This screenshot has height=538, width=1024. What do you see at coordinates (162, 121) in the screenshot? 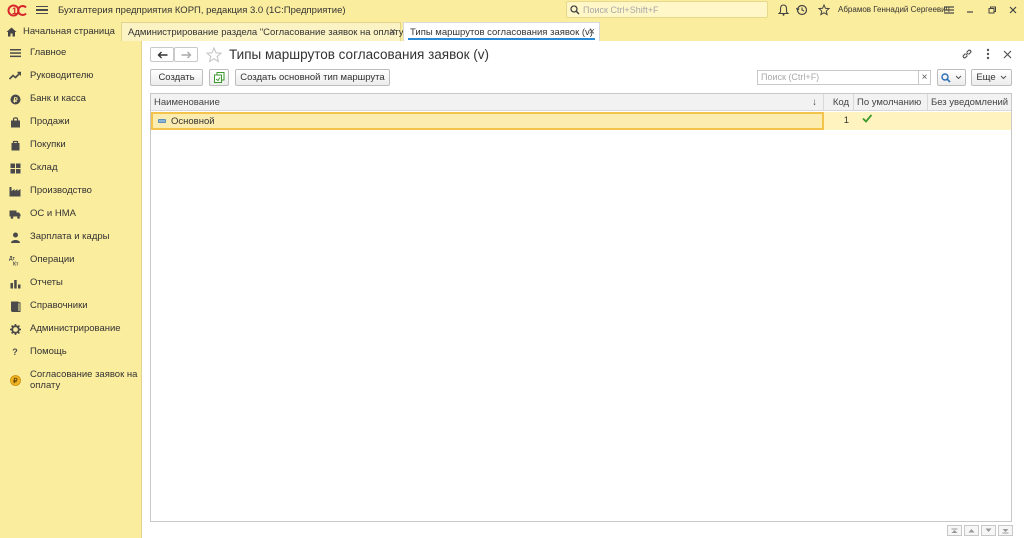
I see `catalog-item-icon` at bounding box center [162, 121].